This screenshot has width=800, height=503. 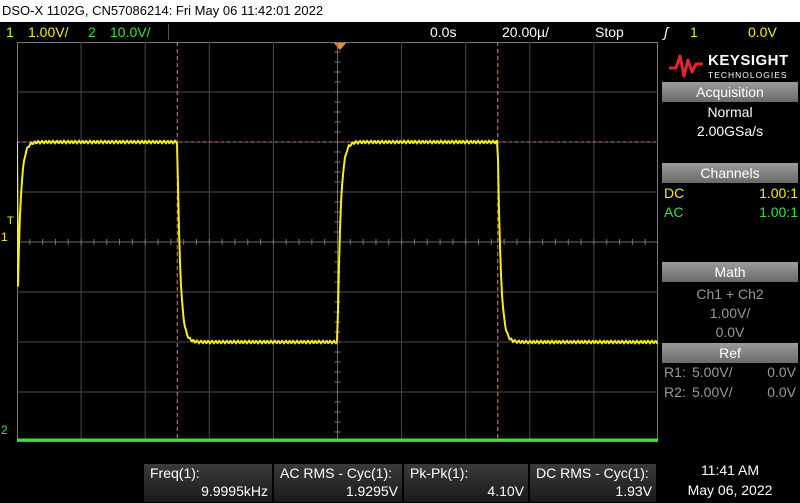 I want to click on brand-name: KEYSIGHT, so click(x=748, y=60).